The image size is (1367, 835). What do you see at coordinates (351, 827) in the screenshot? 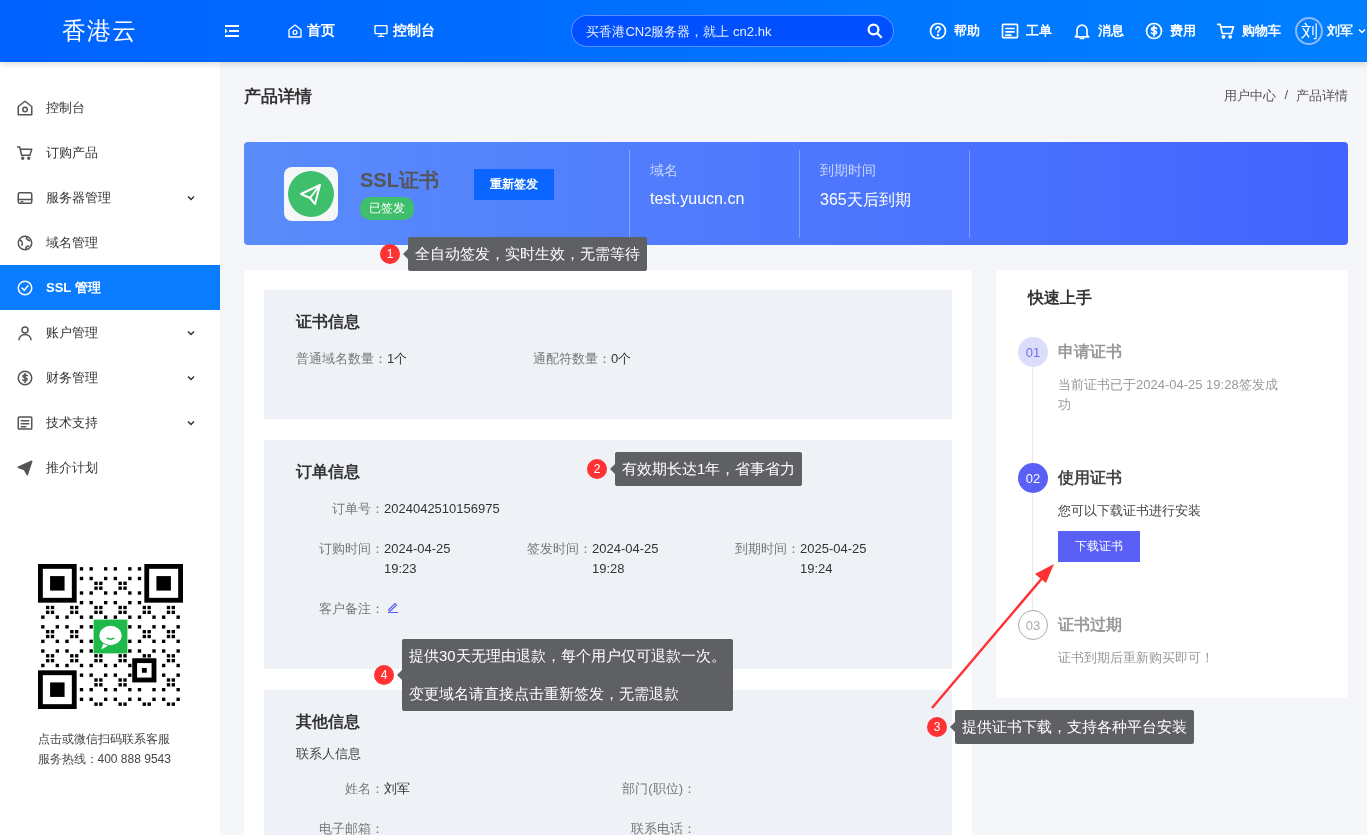
I see `field-label: 电子邮箱：` at bounding box center [351, 827].